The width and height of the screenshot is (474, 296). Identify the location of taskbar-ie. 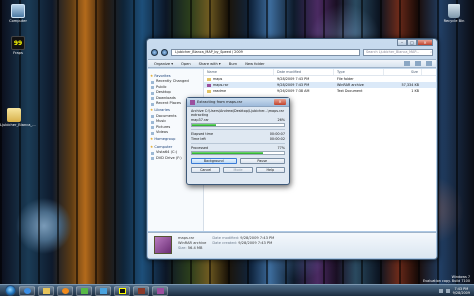
(27, 290).